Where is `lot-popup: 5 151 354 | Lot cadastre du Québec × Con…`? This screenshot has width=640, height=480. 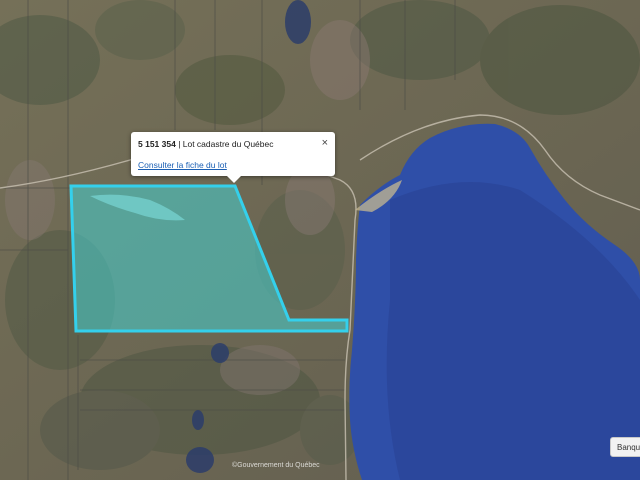 lot-popup: 5 151 354 | Lot cadastre du Québec × Con… is located at coordinates (233, 157).